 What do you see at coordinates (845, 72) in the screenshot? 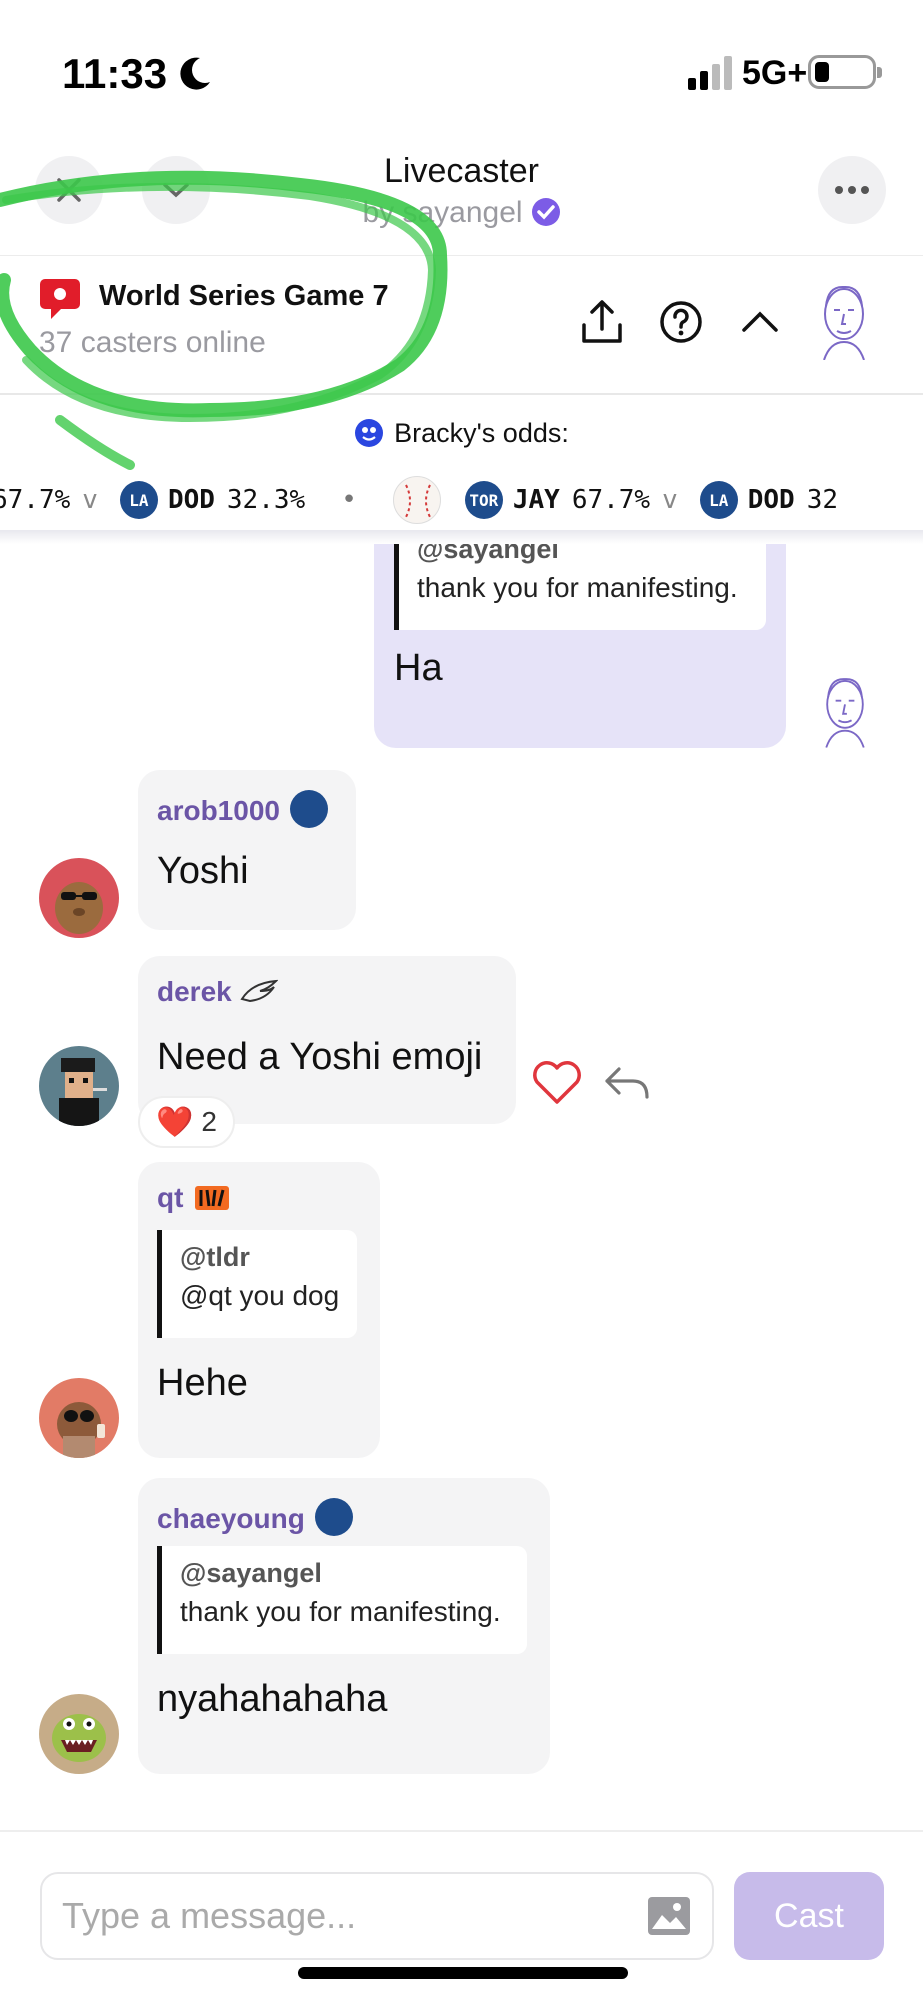
I see `battery-icon` at bounding box center [845, 72].